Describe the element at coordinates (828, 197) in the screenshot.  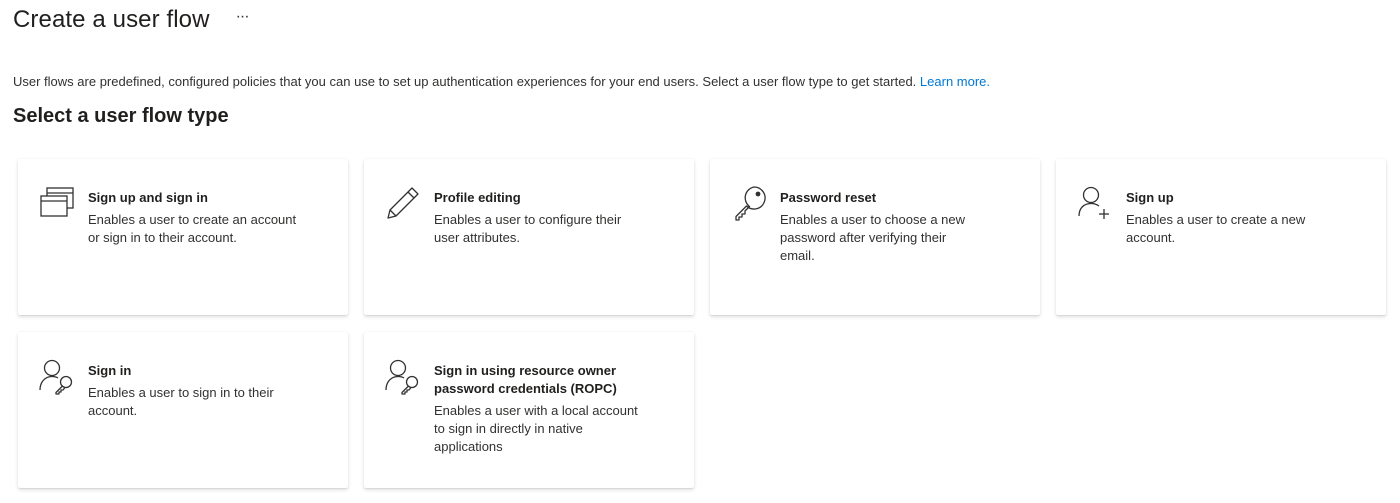
I see `card-title: Password reset` at that location.